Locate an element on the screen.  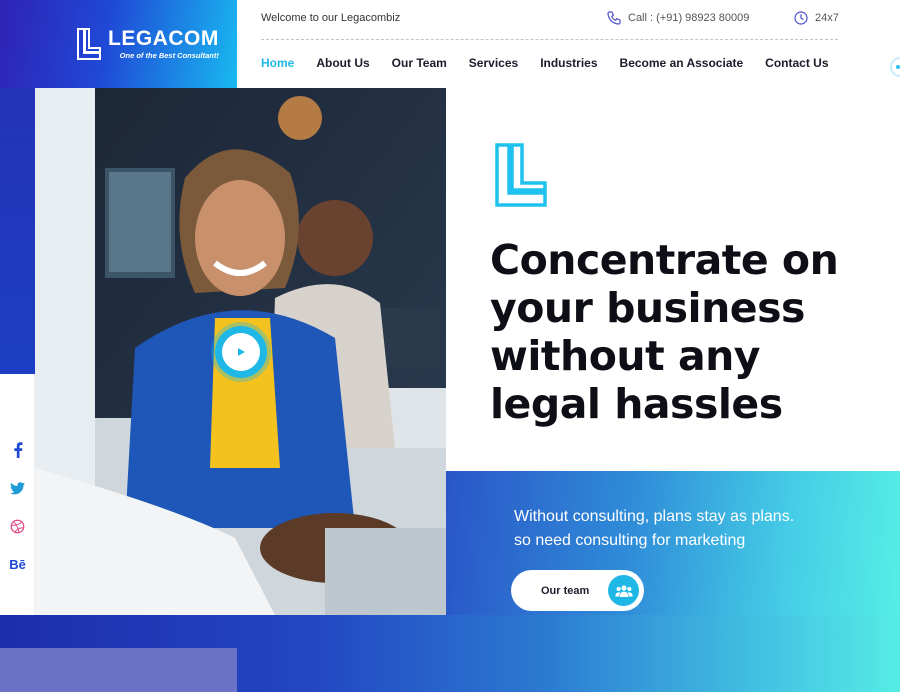
hours-info: 24x7 is located at coordinates (816, 18).